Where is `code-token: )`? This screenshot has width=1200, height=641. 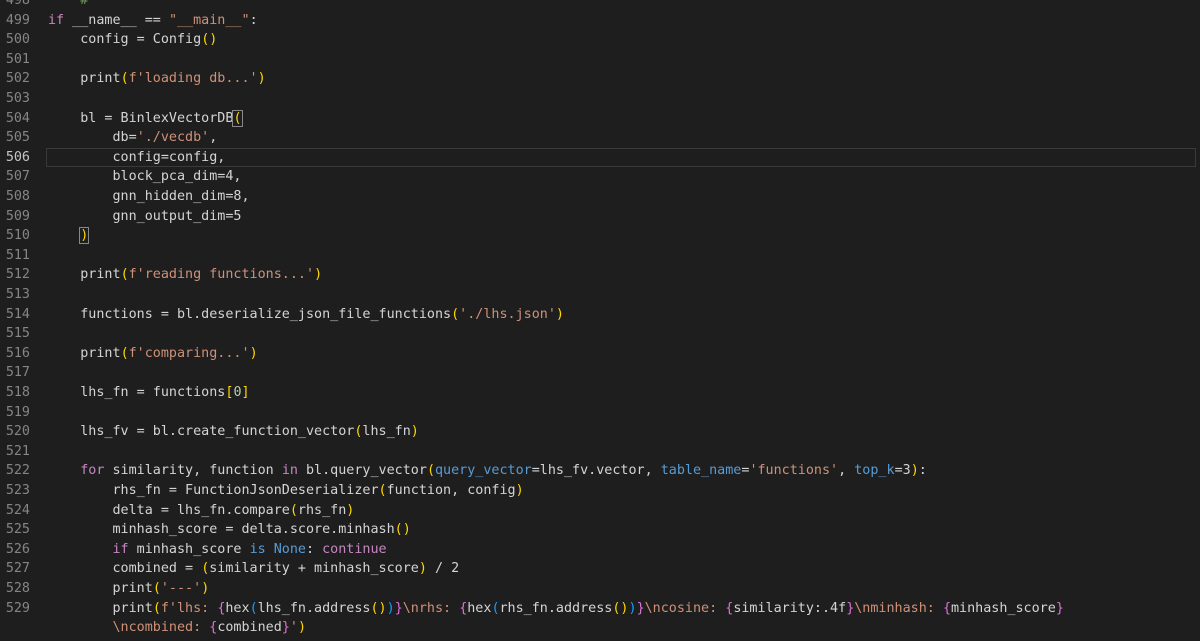 code-token: ) is located at coordinates (422, 569).